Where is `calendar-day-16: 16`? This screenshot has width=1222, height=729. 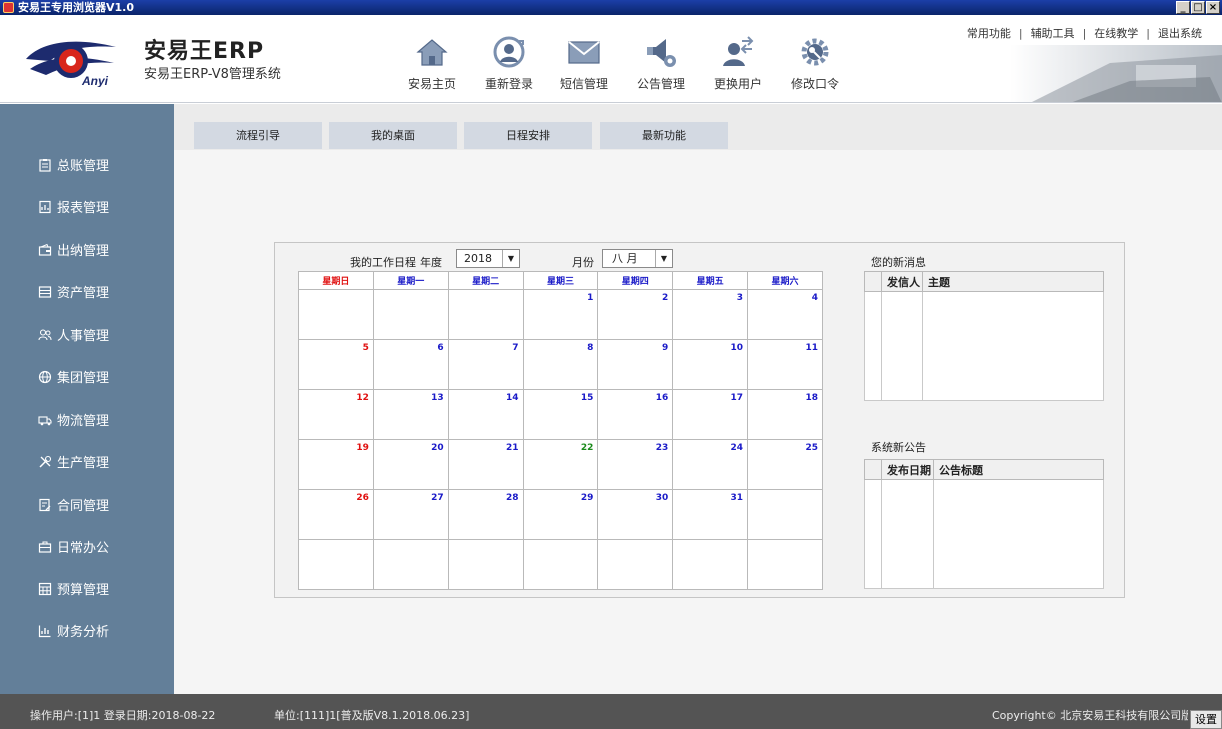 calendar-day-16: 16 is located at coordinates (635, 414).